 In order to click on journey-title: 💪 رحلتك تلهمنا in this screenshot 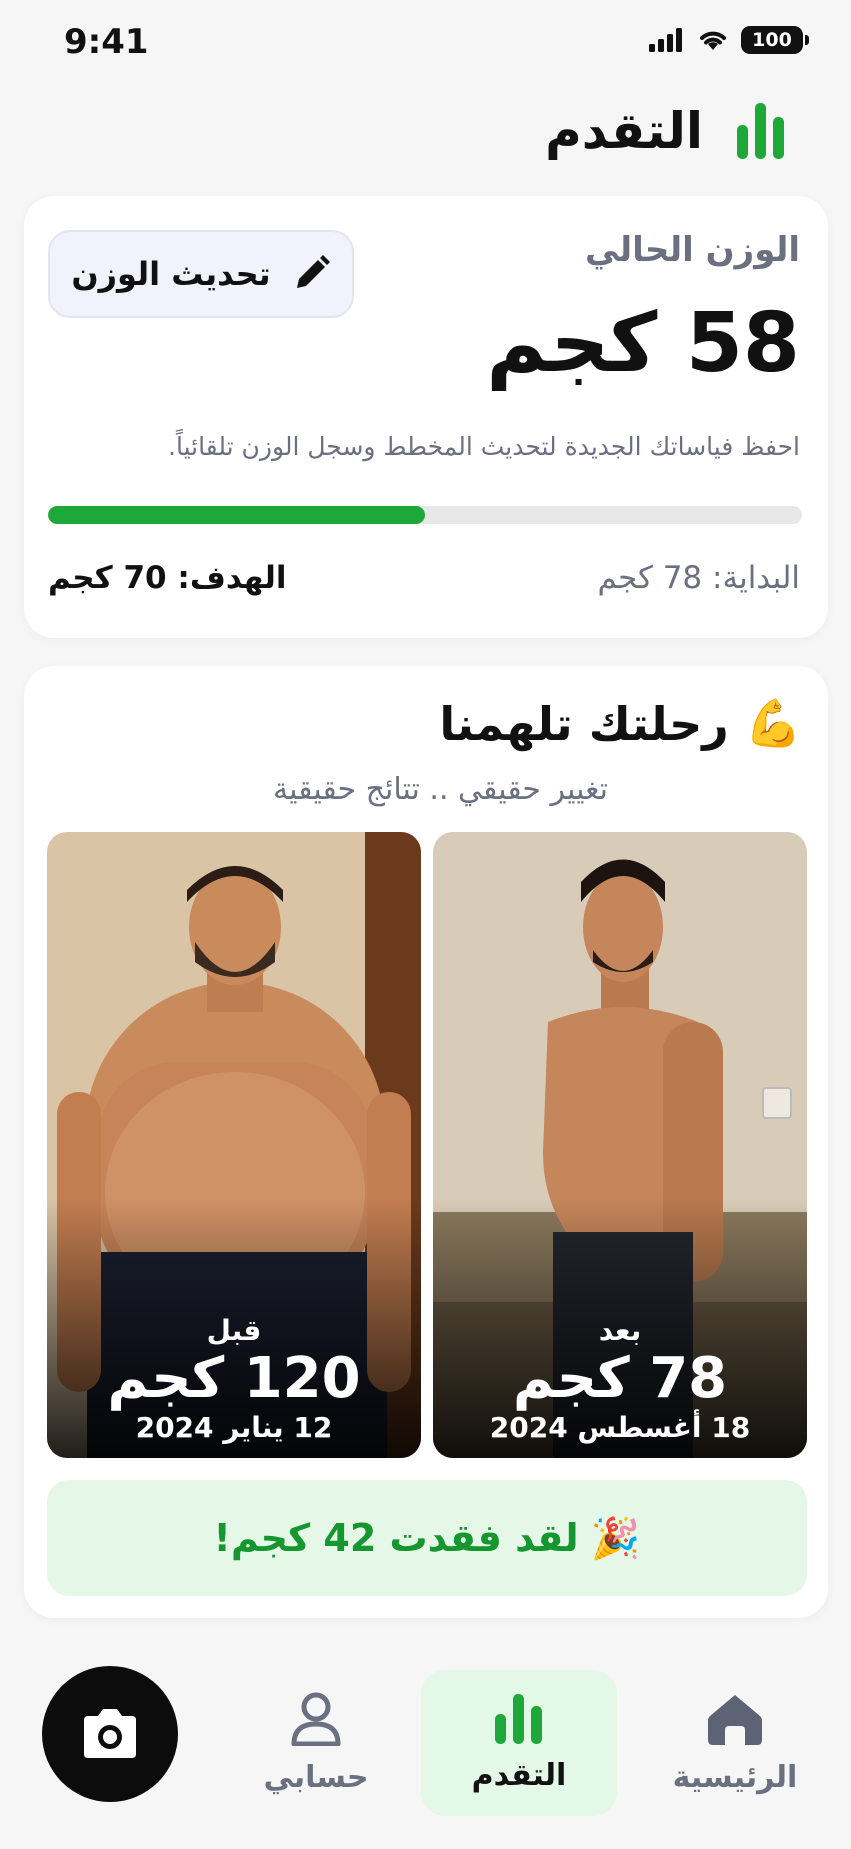, I will do `click(620, 723)`.